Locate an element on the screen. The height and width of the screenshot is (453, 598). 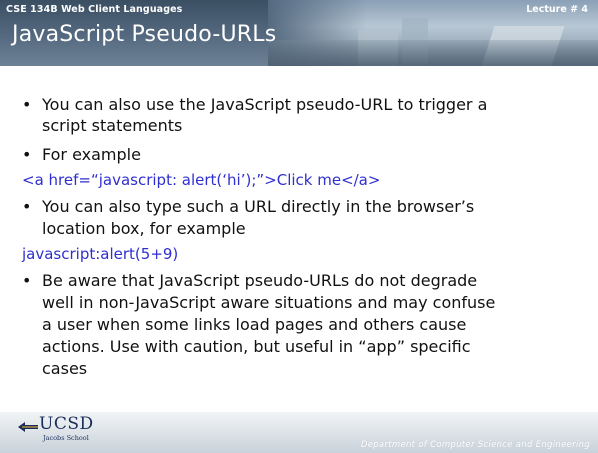
code-example-url: javascript:alert(5+9) is located at coordinates (100, 254).